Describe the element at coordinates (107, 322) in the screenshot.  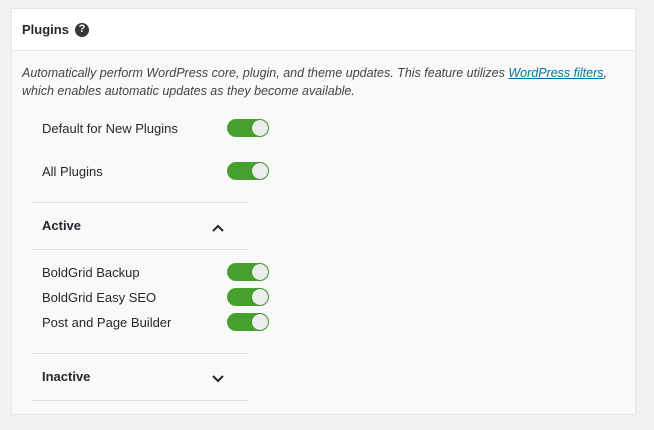
I see `plugin-label: Post and Page Builder` at that location.